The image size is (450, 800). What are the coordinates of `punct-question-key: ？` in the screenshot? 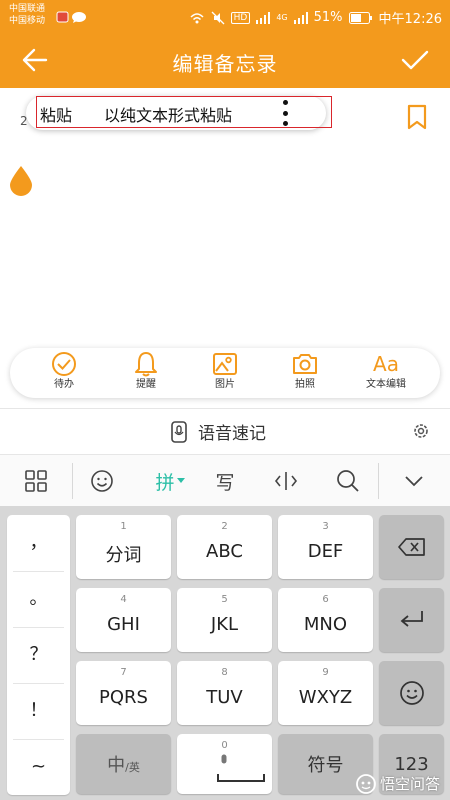 It's located at (38, 655).